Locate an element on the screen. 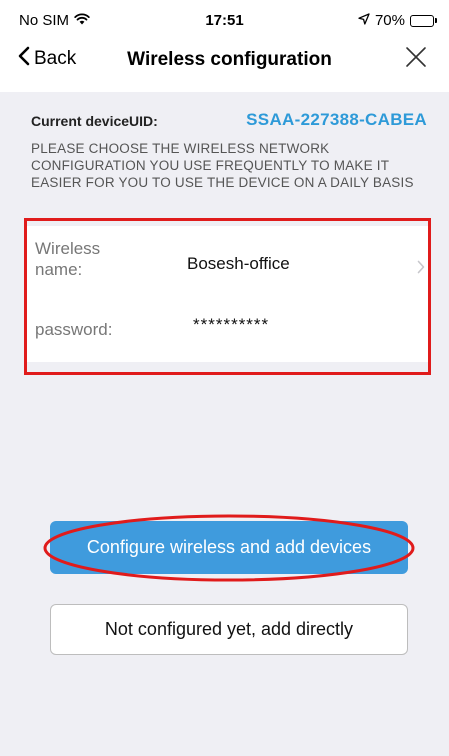 The image size is (449, 756). wifi-name-label: Wireless name: is located at coordinates (68, 259).